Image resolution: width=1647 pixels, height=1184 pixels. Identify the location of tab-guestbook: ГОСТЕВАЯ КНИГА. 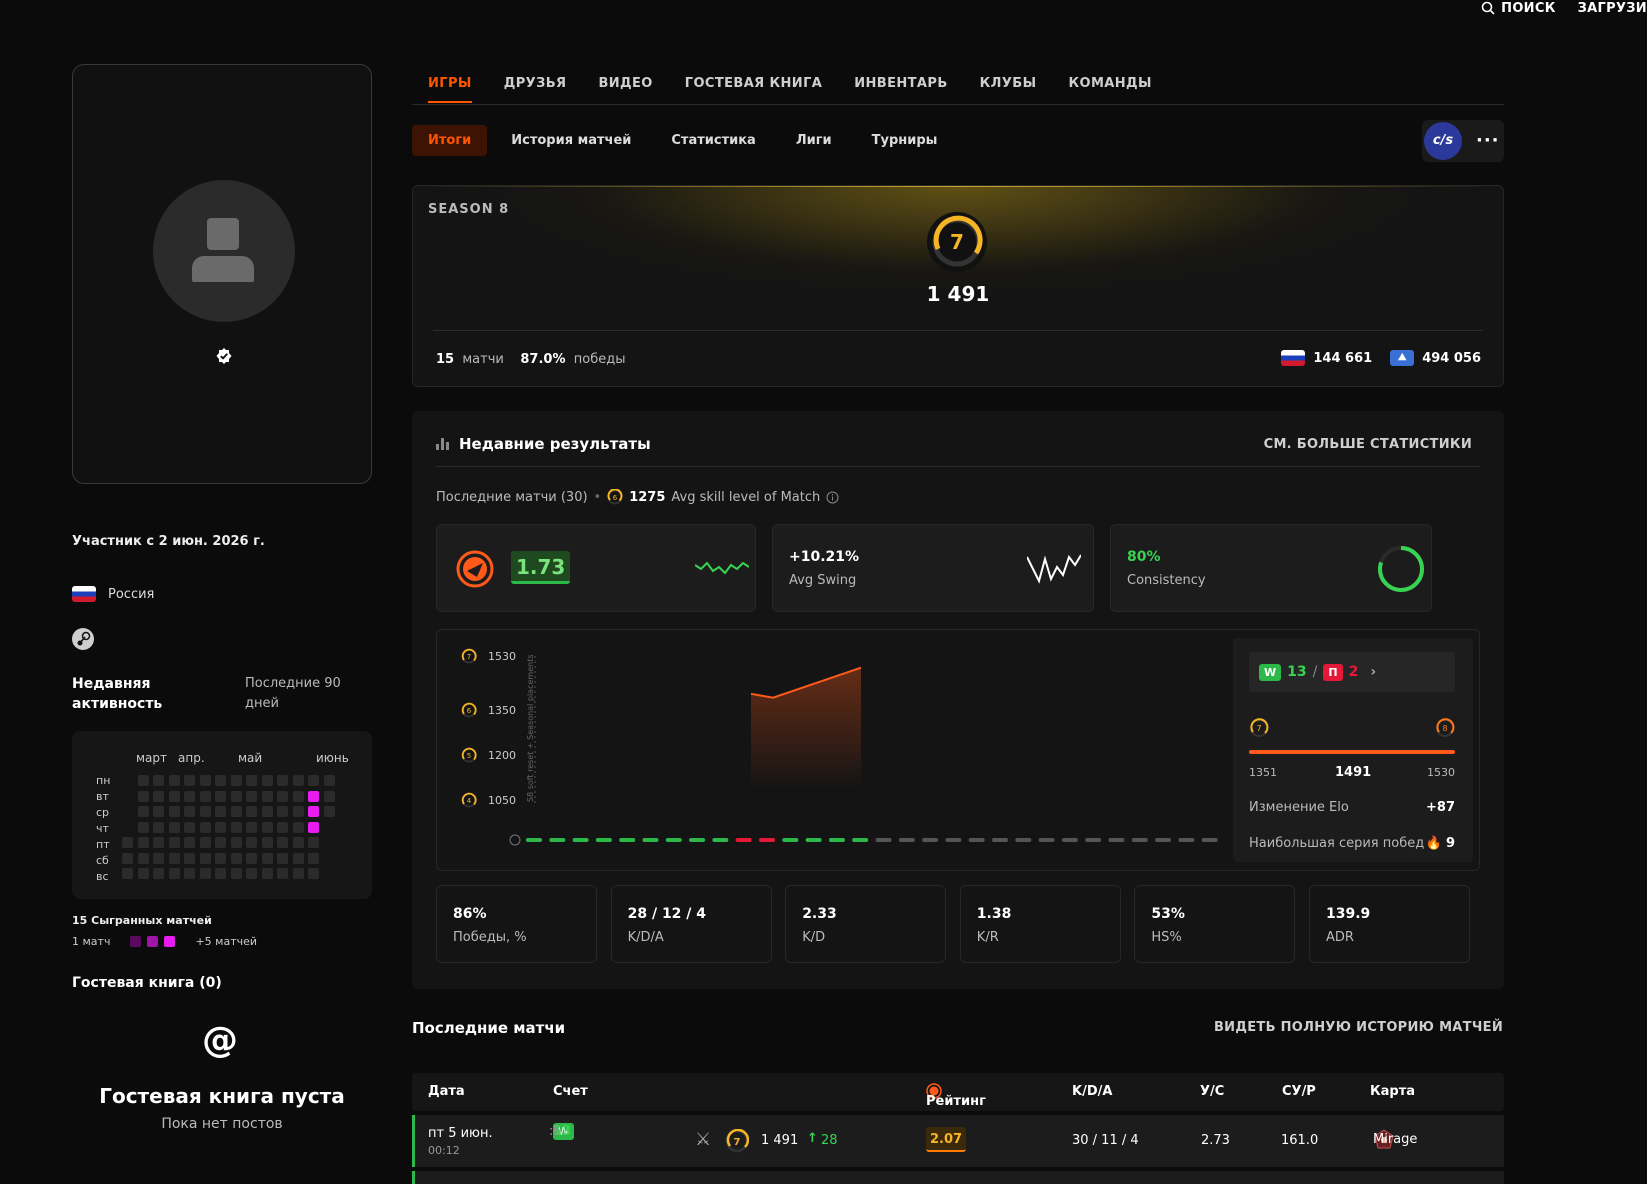
(753, 83).